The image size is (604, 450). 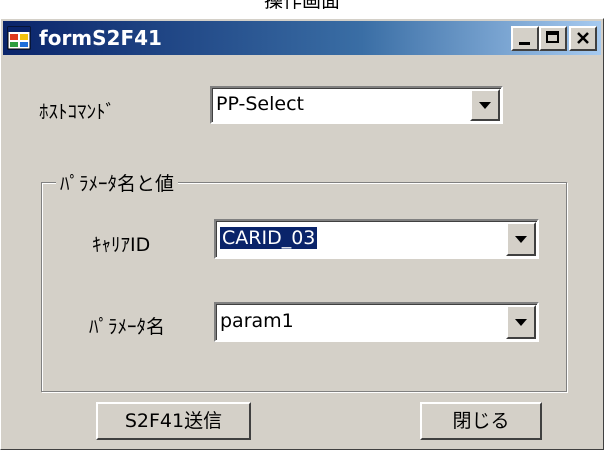 What do you see at coordinates (269, 238) in the screenshot?
I see `carrier-id-value: CARID_03` at bounding box center [269, 238].